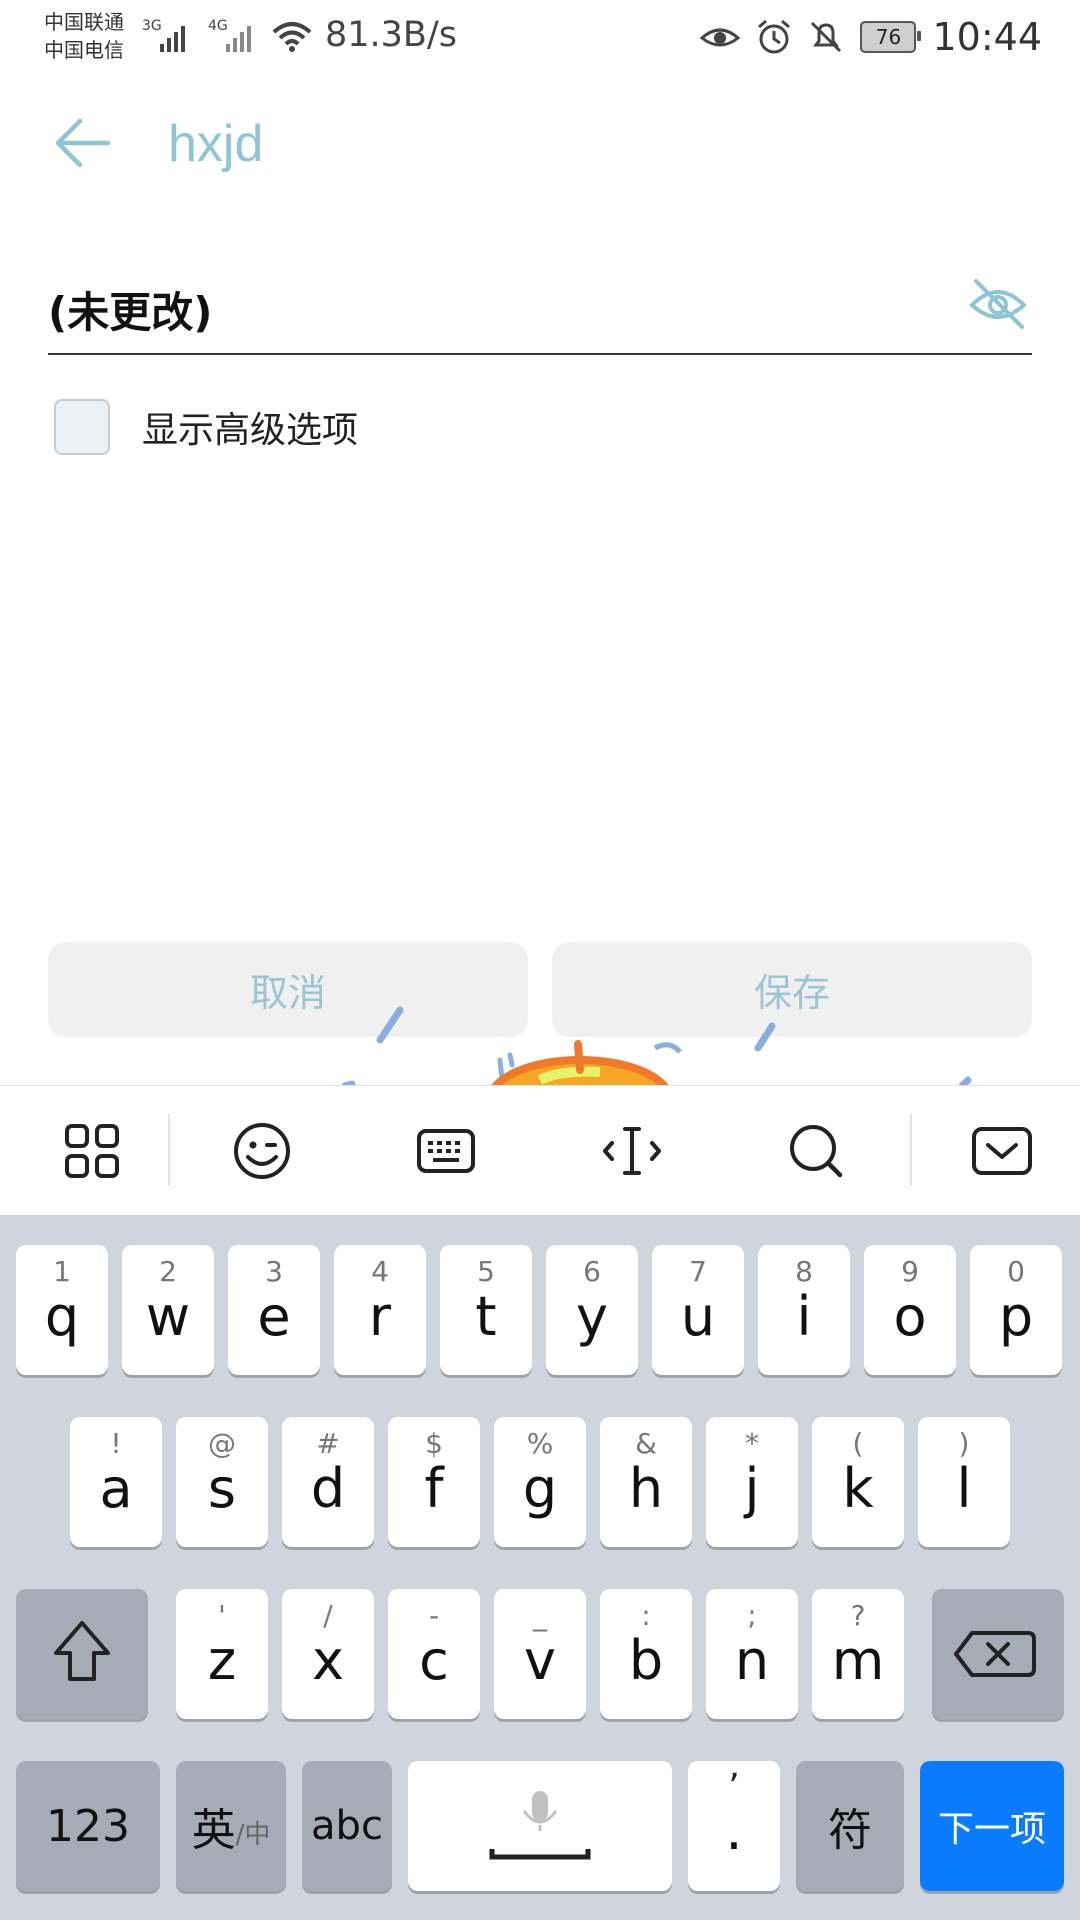  Describe the element at coordinates (130, 309) in the screenshot. I see `password-value: (未更改)` at that location.